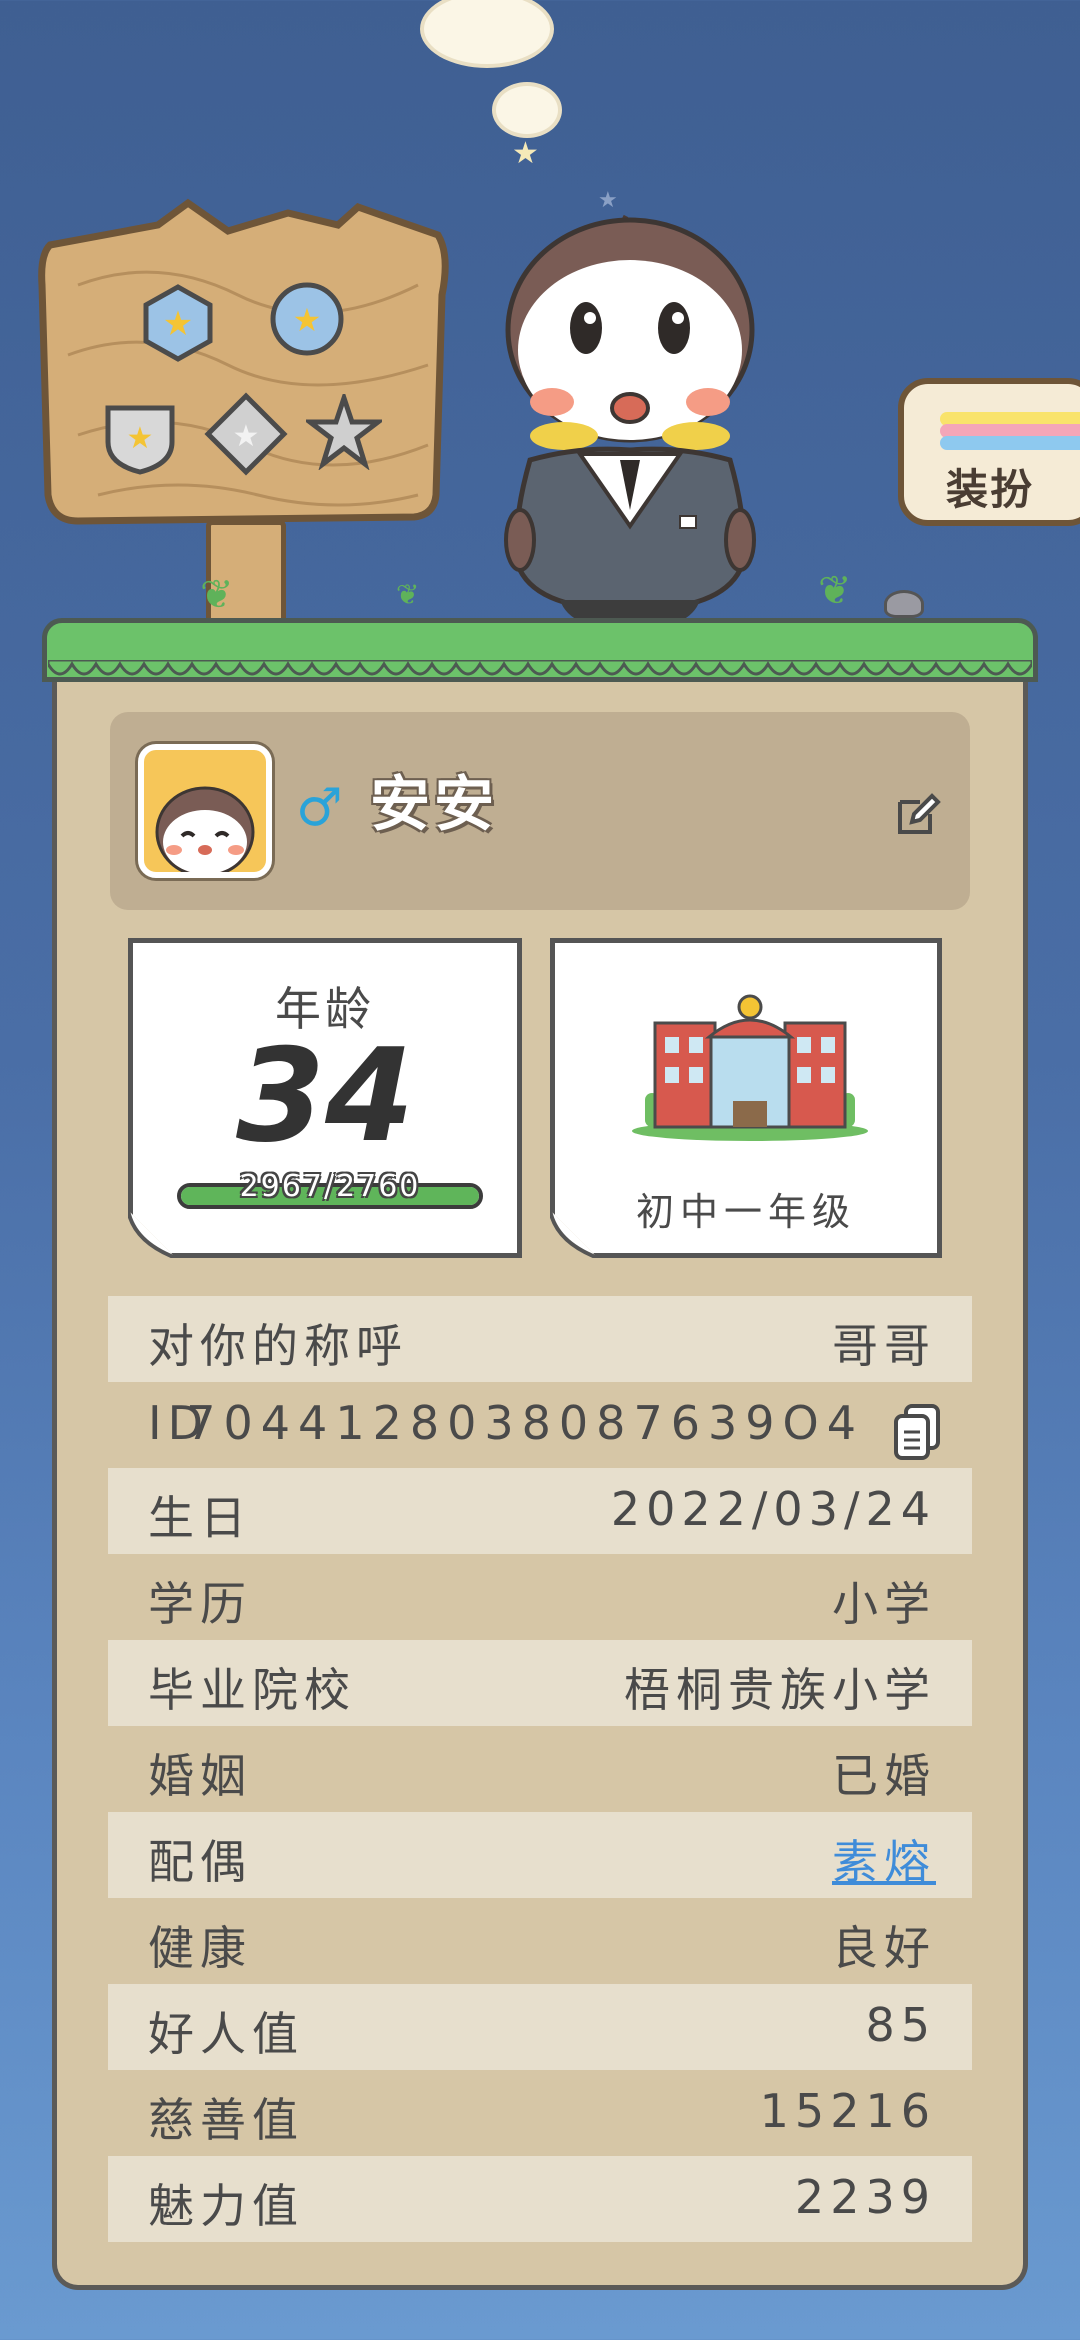 This screenshot has height=2340, width=1080. Describe the element at coordinates (884, 1859) in the screenshot. I see `spouse-link: 素熔` at that location.